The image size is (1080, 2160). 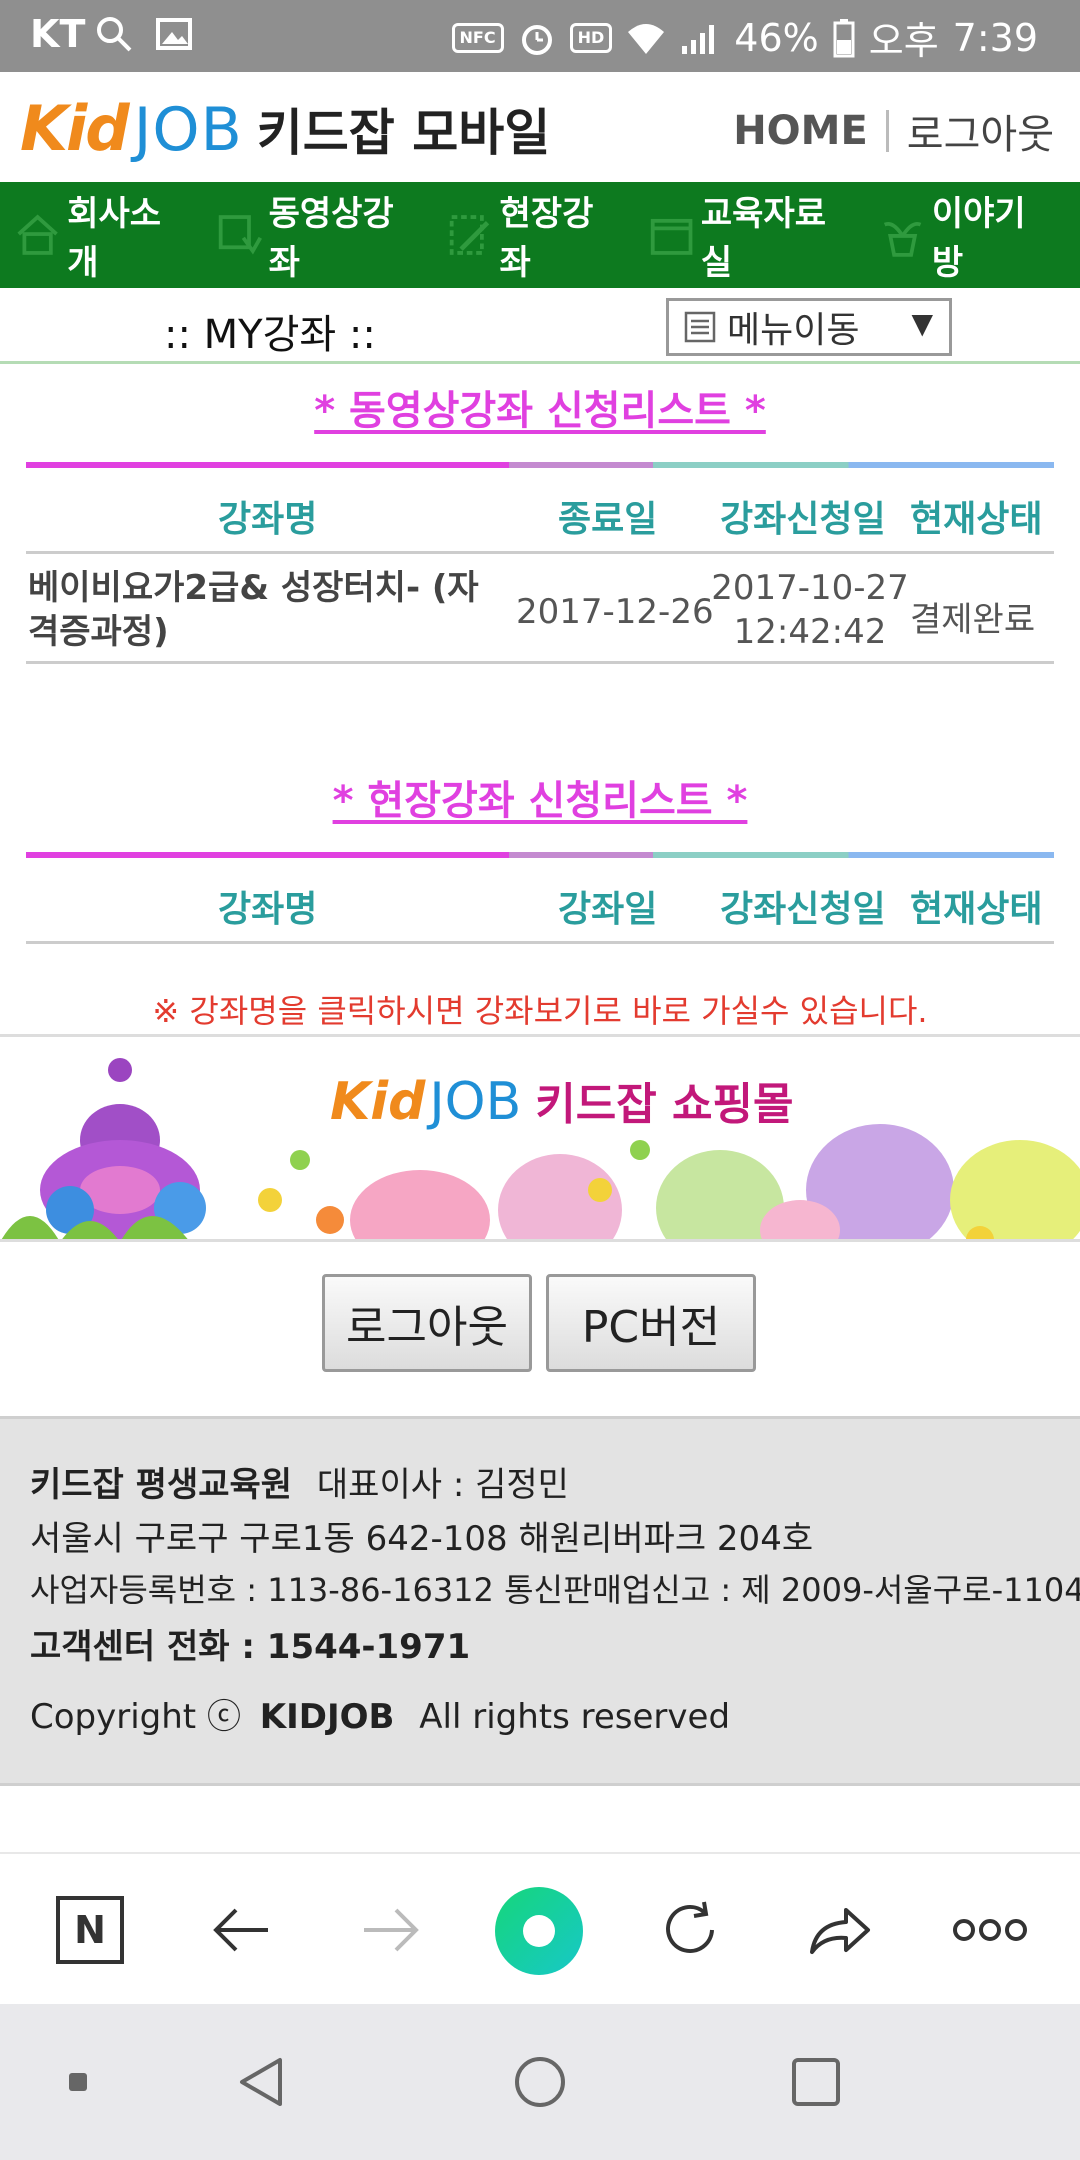 I want to click on banner-logo-kid: Kid, so click(x=378, y=1102).